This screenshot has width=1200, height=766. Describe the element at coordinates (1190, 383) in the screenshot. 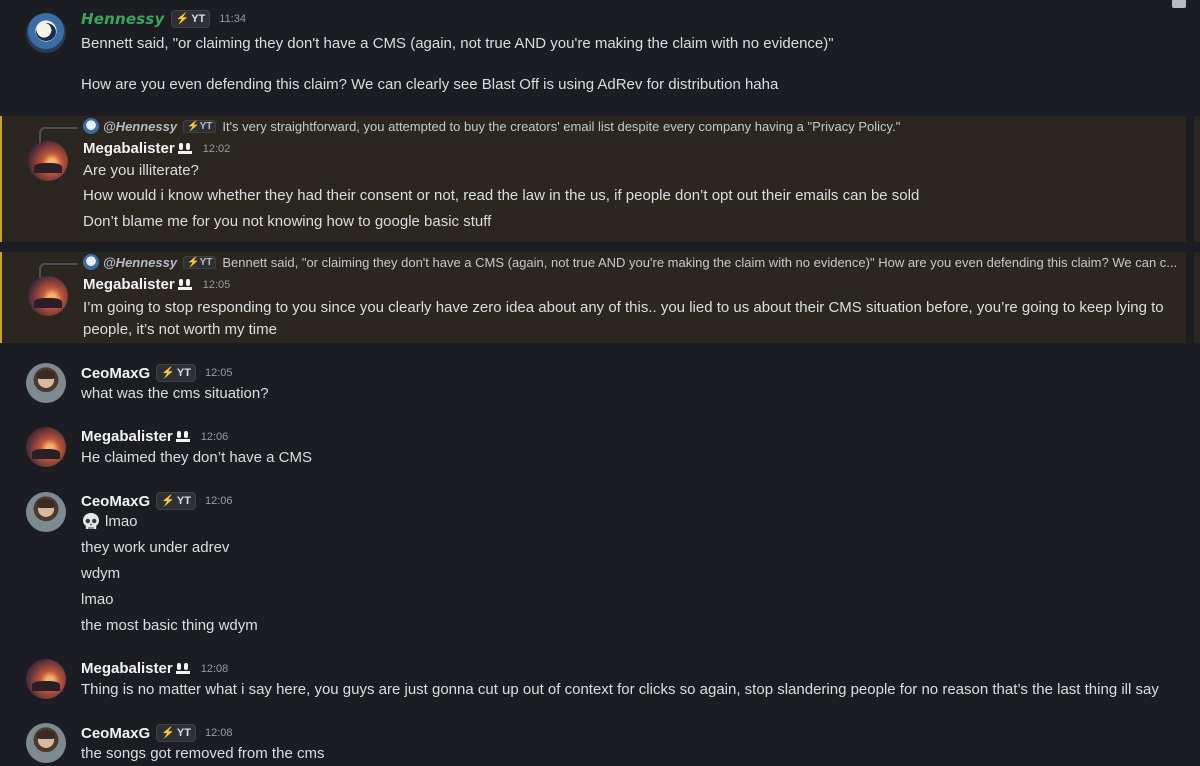

I see `scrollbar` at that location.